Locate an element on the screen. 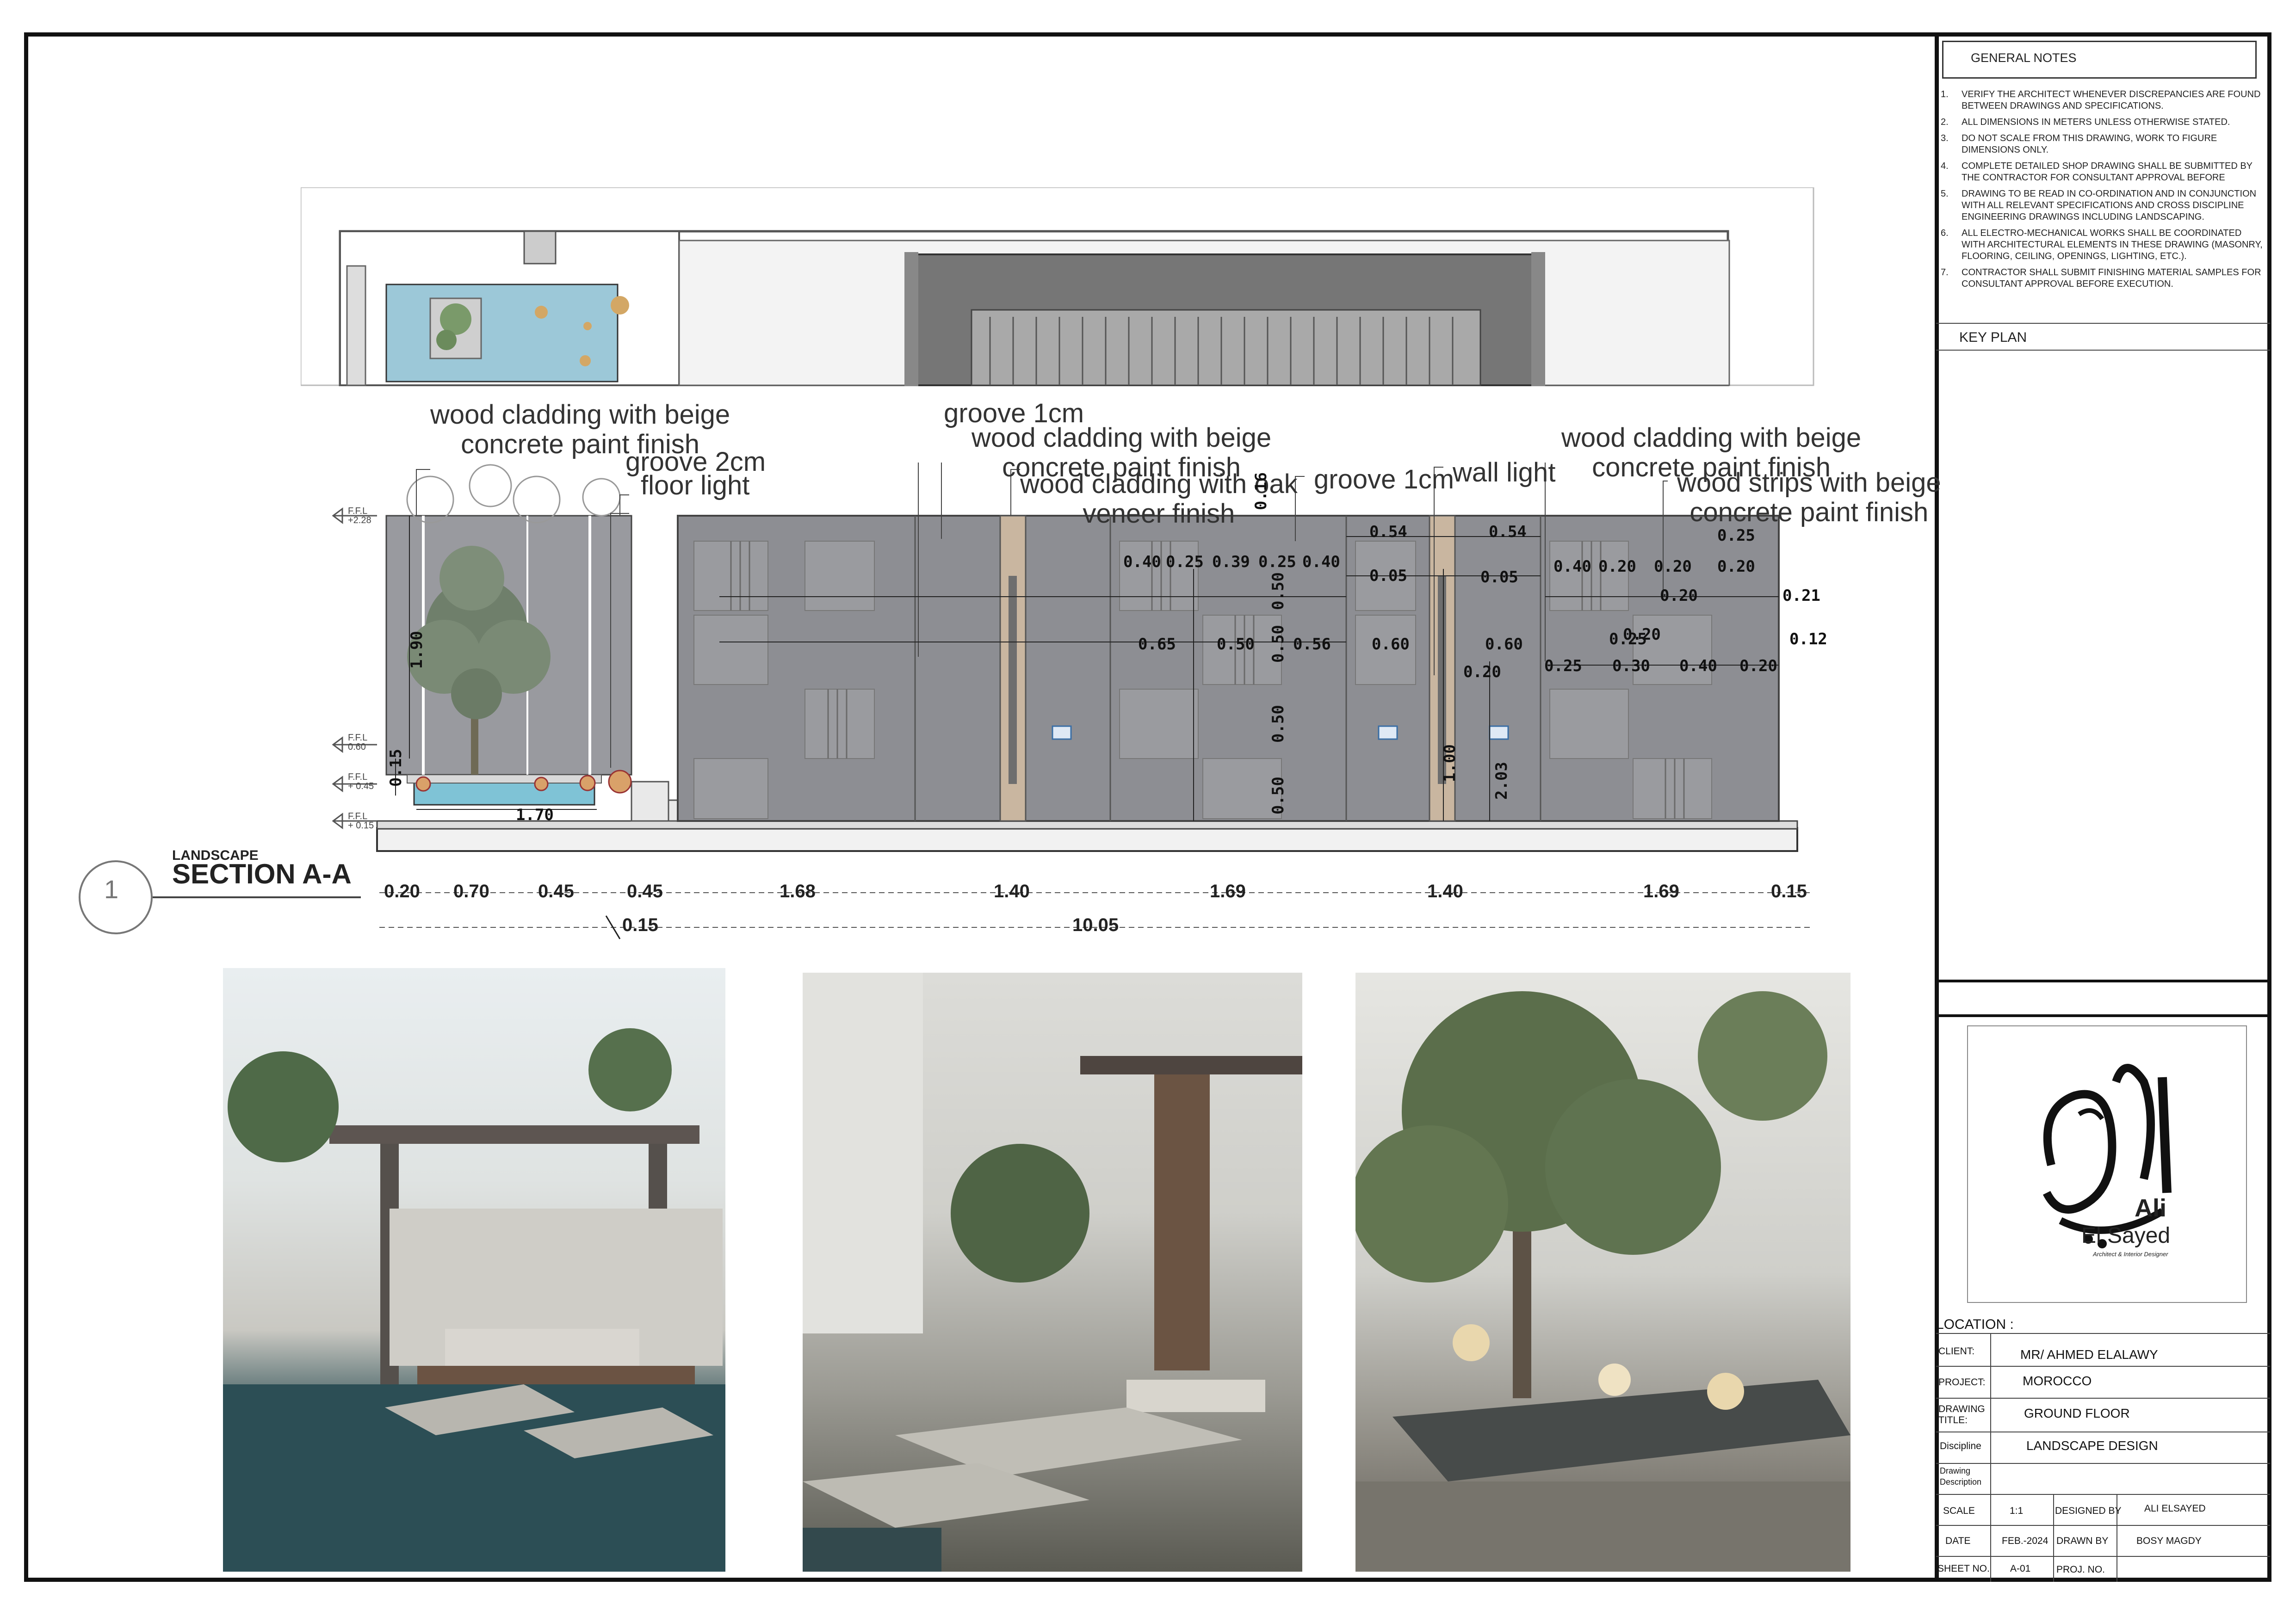  key-plan-label: KEY PLAN is located at coordinates (1993, 337).